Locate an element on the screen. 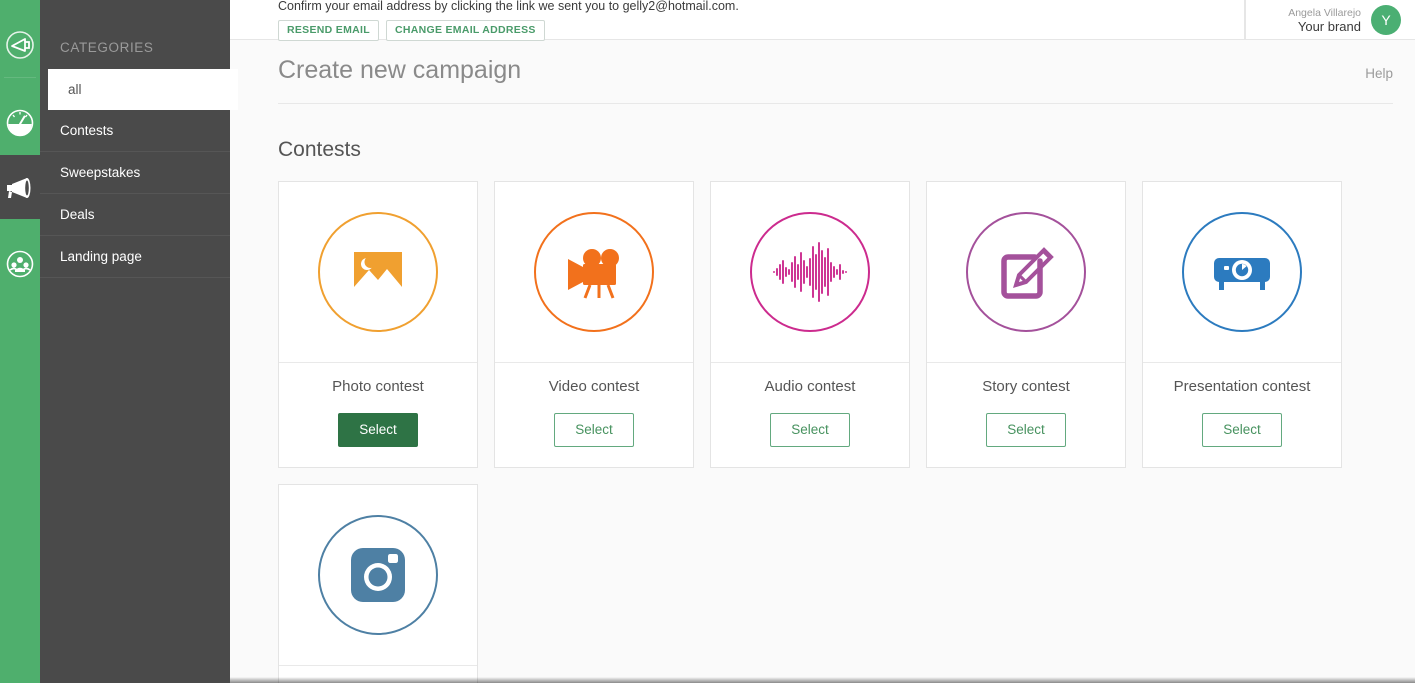 The width and height of the screenshot is (1415, 683). page-header: Create new campaign Help is located at coordinates (822, 62).